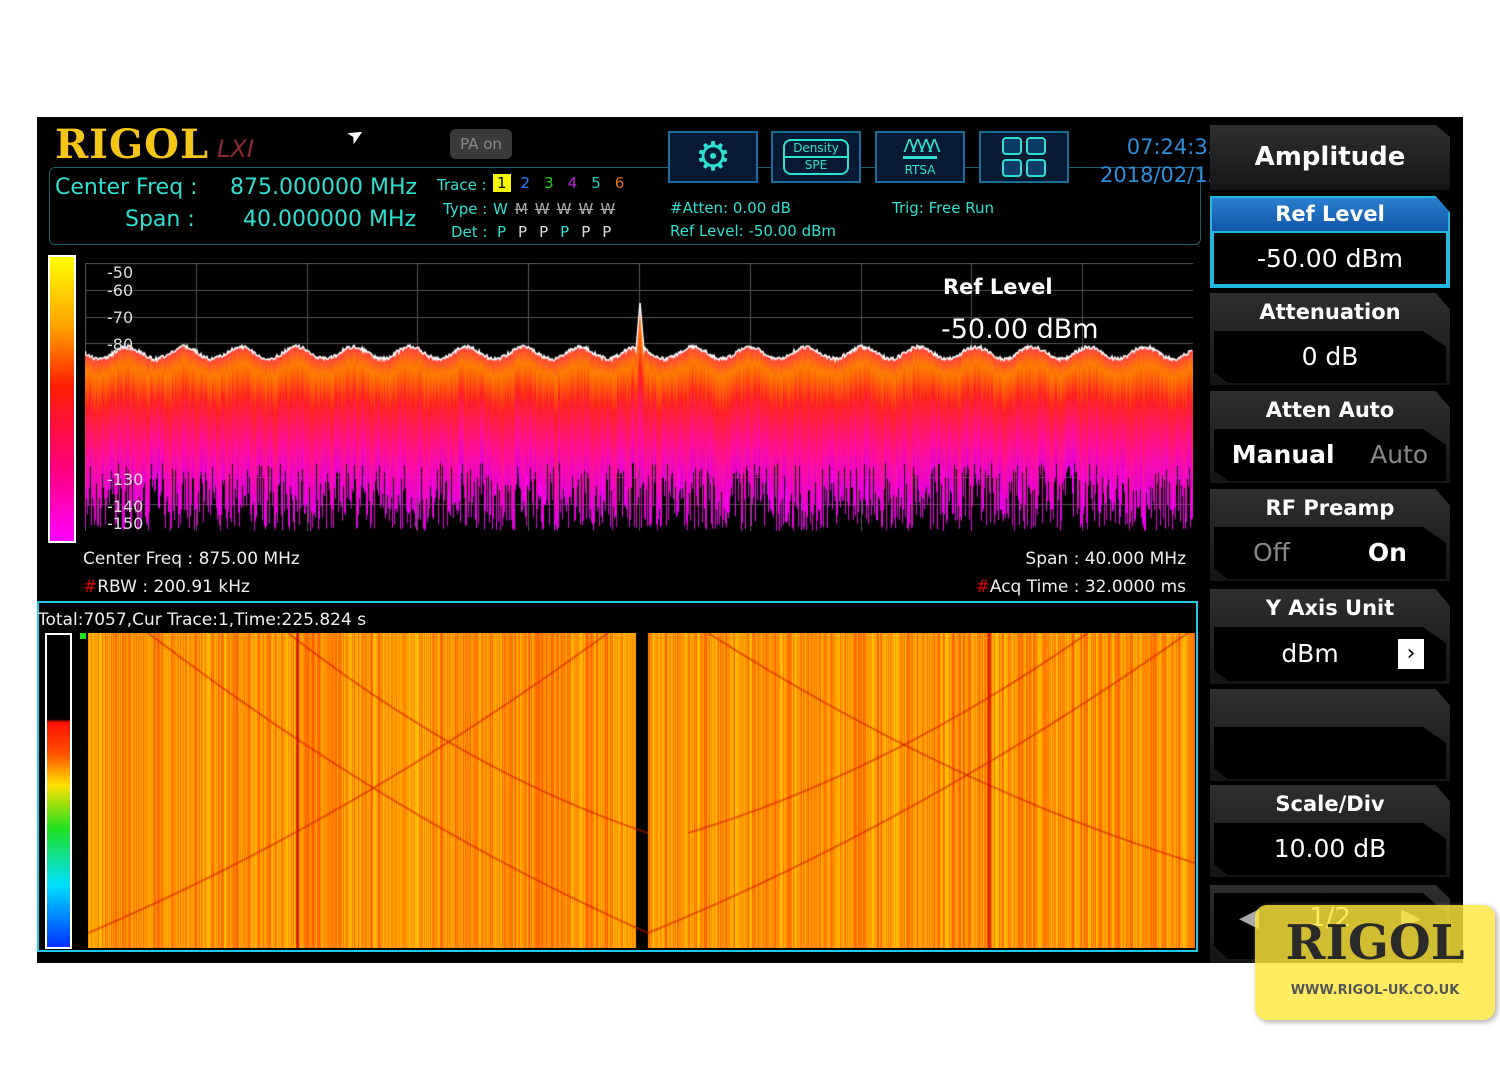 The height and width of the screenshot is (1080, 1500). I want to click on mouse-cursor-icon: ➤, so click(355, 135).